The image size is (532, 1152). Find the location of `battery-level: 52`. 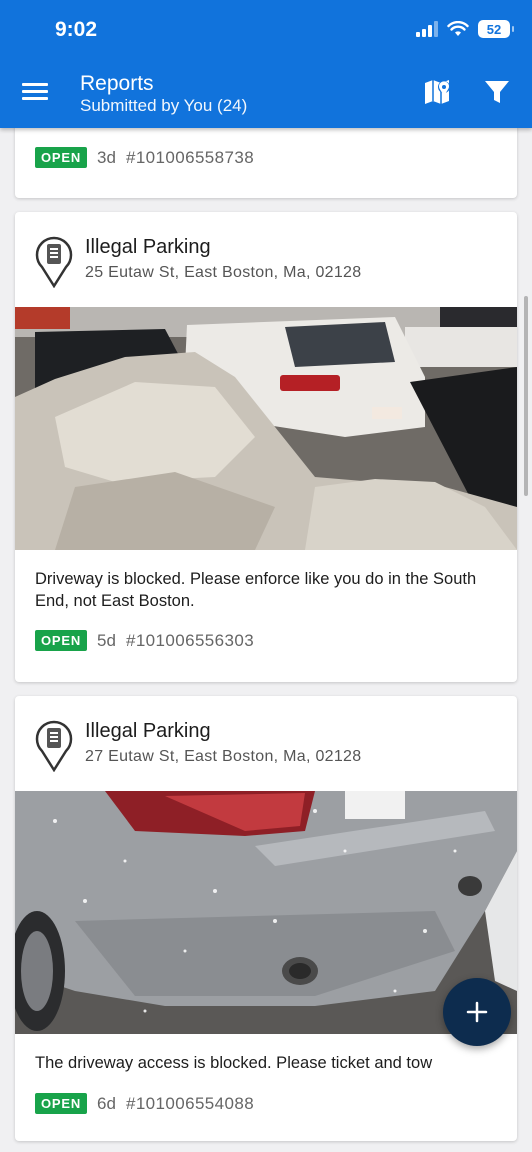

battery-level: 52 is located at coordinates (494, 29).